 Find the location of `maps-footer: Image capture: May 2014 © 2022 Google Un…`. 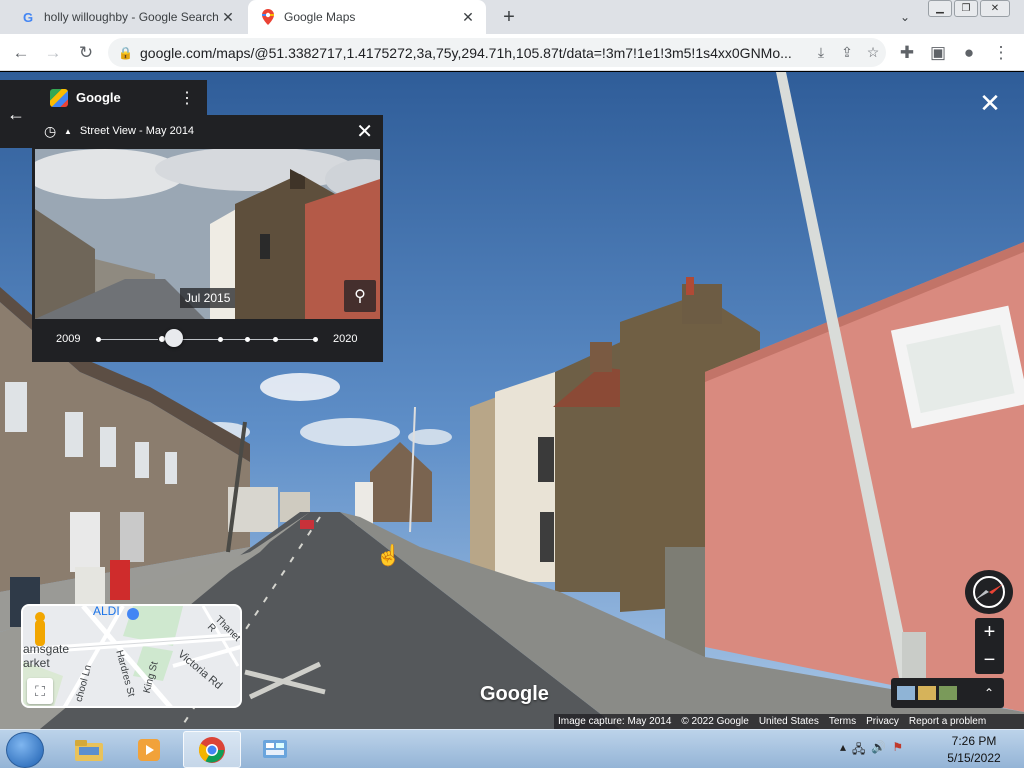

maps-footer: Image capture: May 2014 © 2022 Google Un… is located at coordinates (789, 721).